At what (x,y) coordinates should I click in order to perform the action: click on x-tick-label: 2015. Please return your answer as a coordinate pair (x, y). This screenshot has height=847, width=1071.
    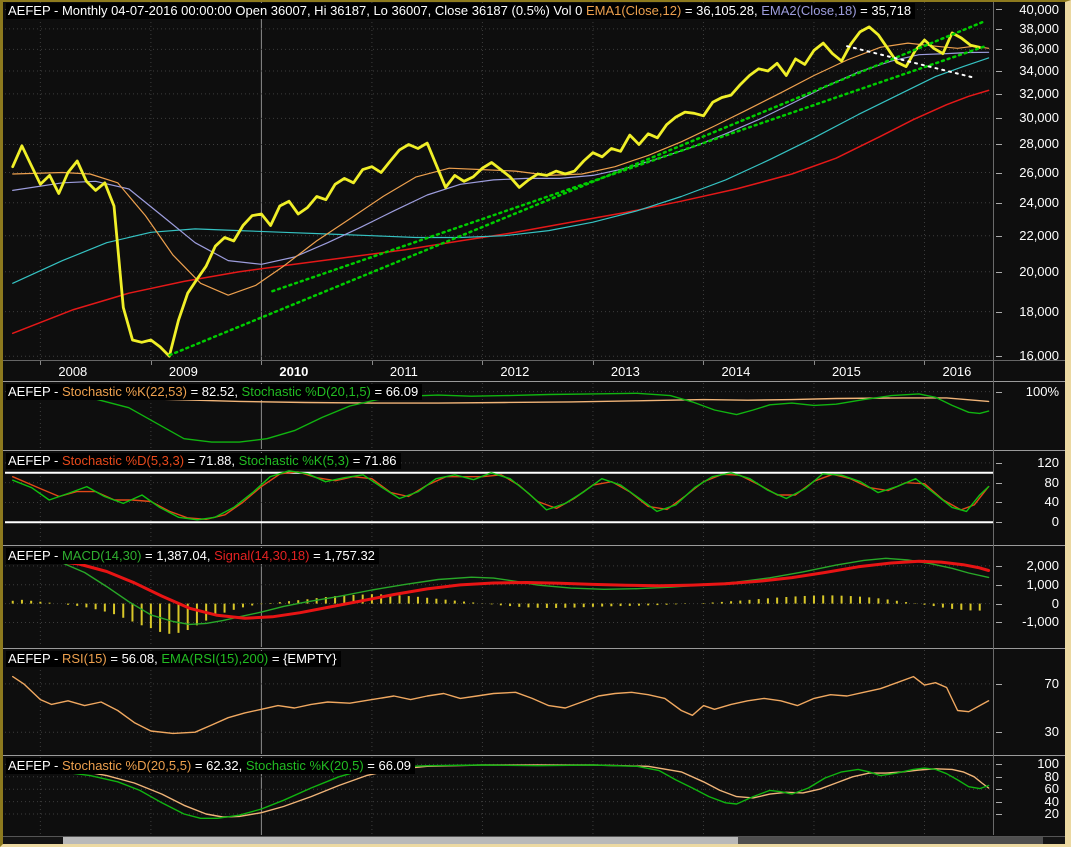
    Looking at the image, I should click on (846, 371).